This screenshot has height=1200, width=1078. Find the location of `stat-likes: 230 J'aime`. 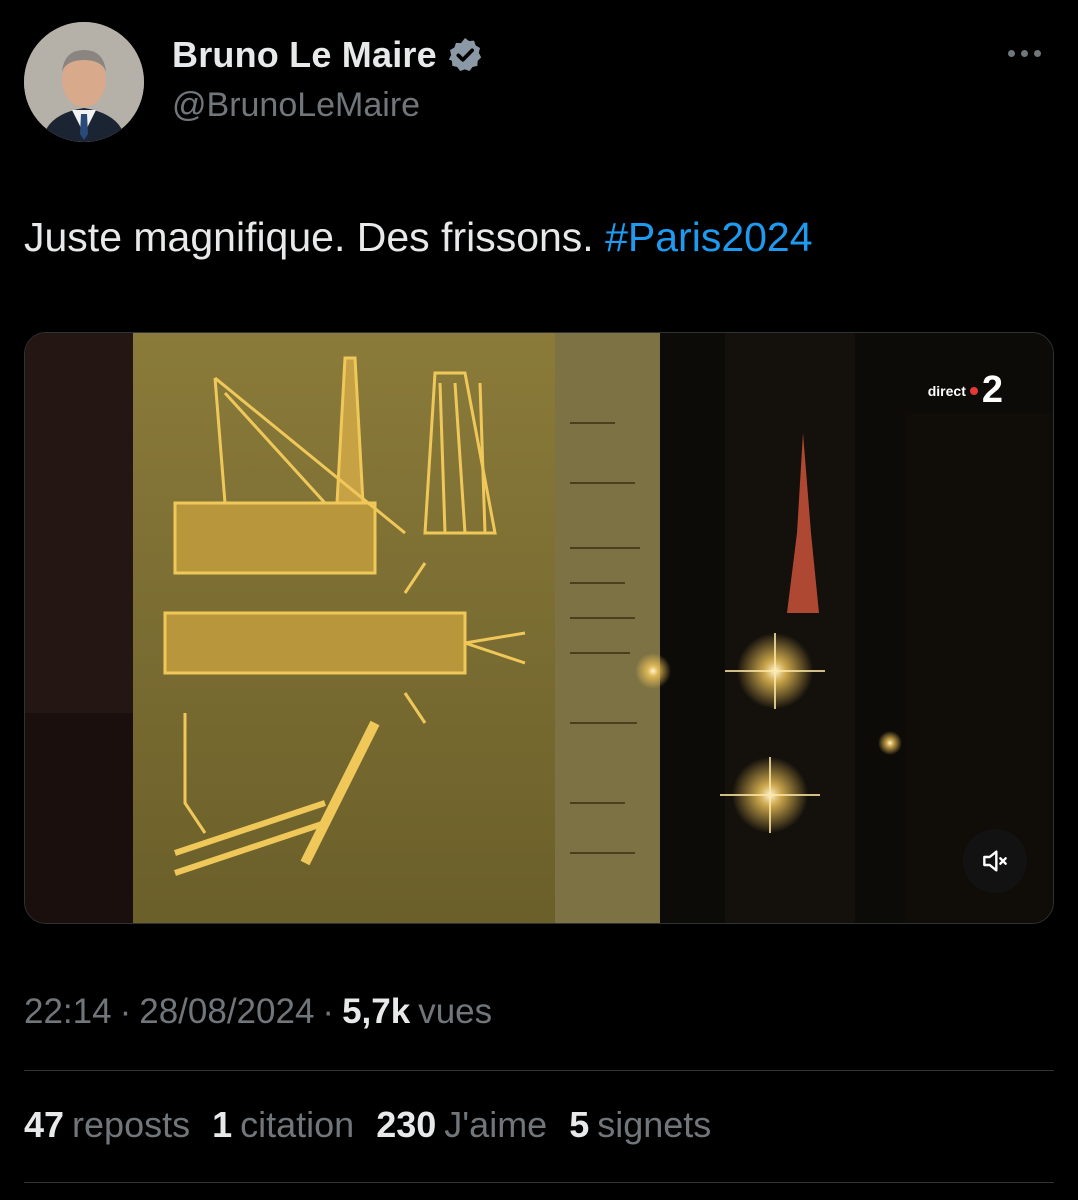

stat-likes: 230 J'aime is located at coordinates (461, 1125).